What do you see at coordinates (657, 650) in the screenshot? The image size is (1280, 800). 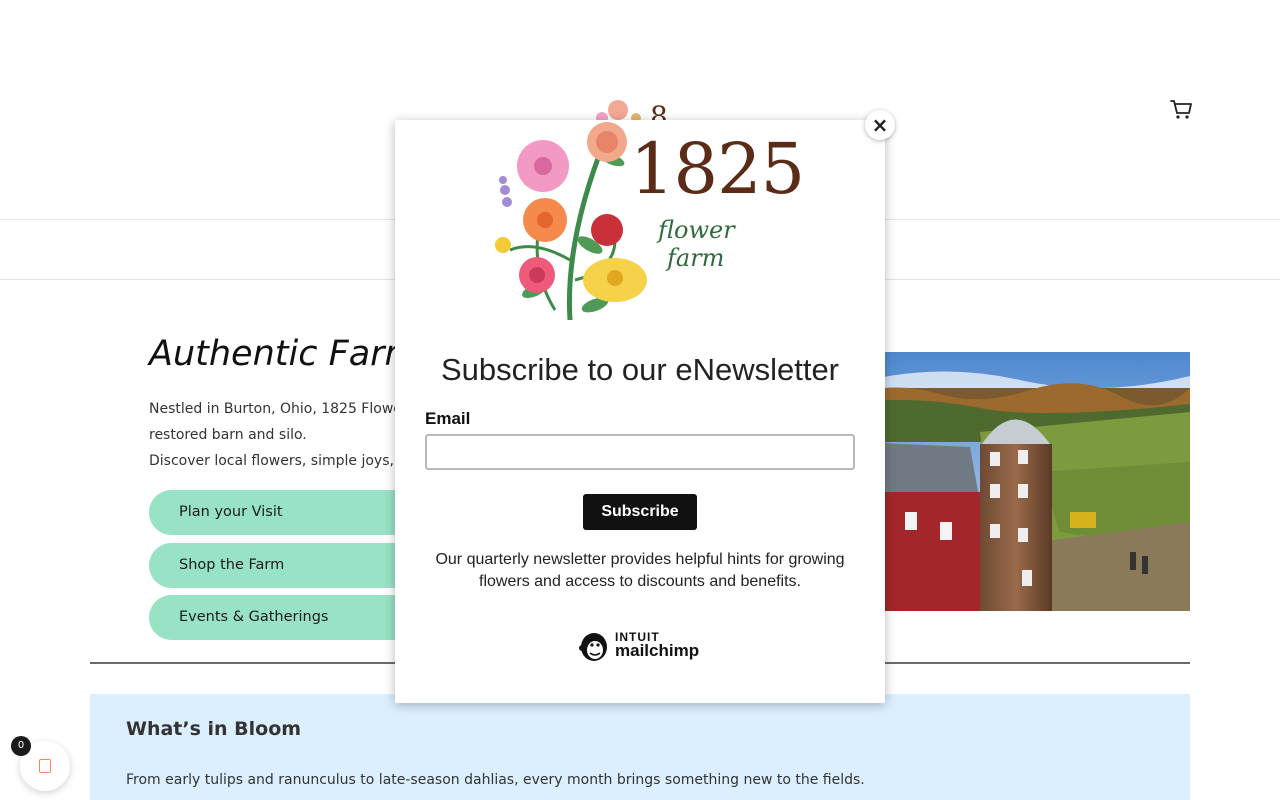 I see `brand-mailchimp: mailchimp` at bounding box center [657, 650].